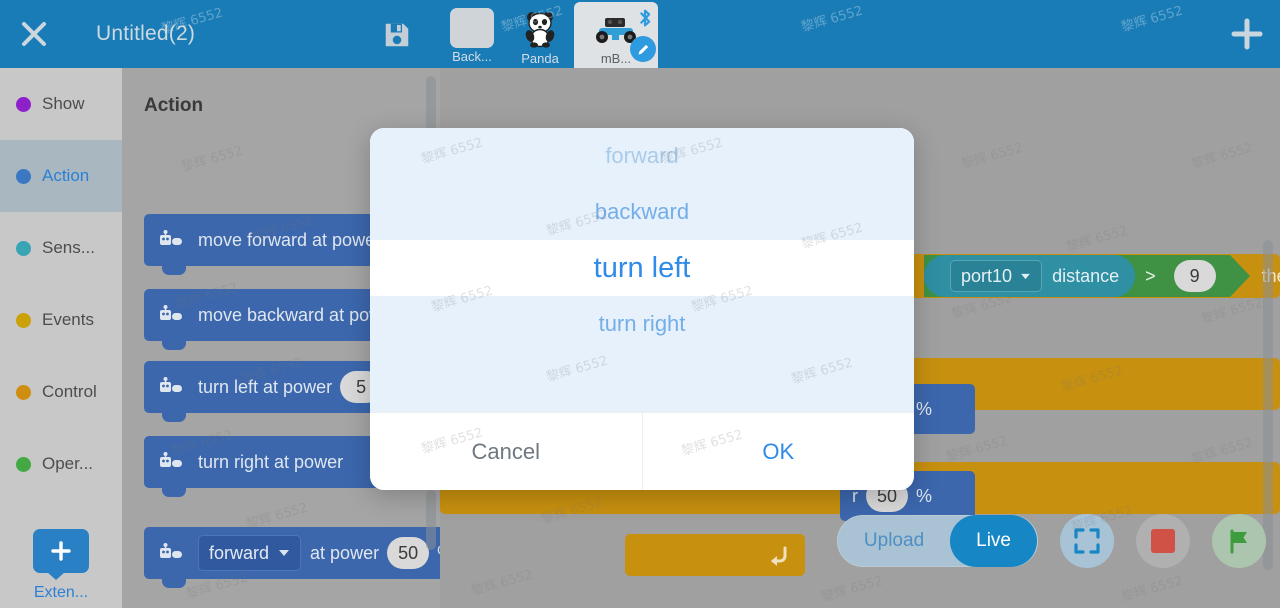 The width and height of the screenshot is (1280, 608). What do you see at coordinates (642, 382) in the screenshot?
I see `picker-spacer` at bounding box center [642, 382].